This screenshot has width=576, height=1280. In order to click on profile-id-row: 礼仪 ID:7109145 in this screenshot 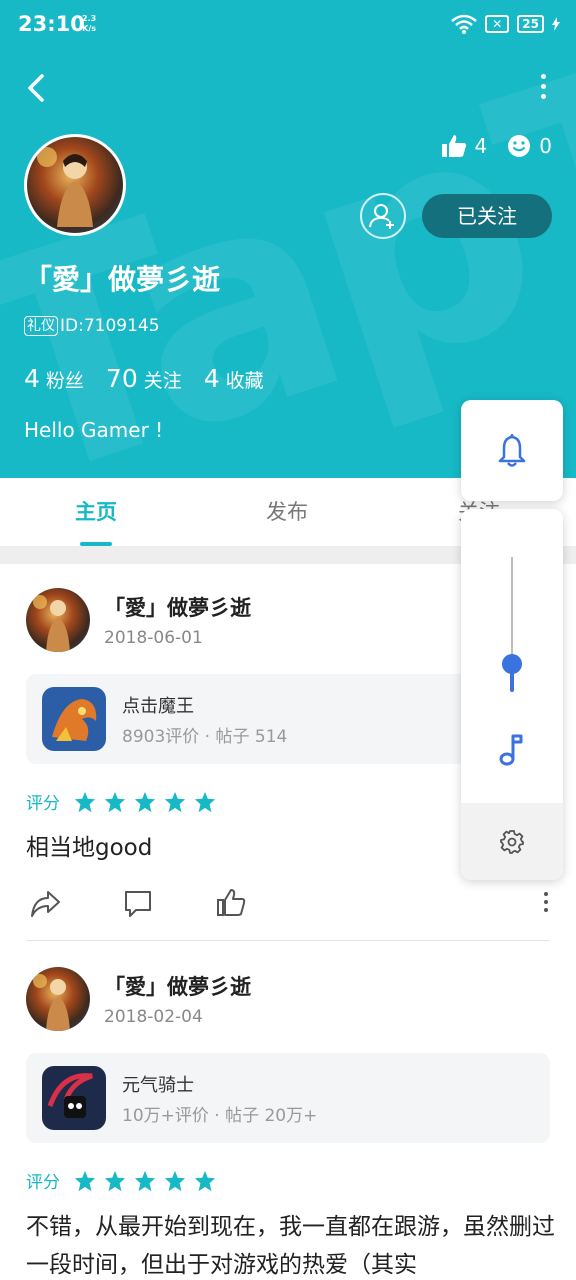, I will do `click(92, 326)`.